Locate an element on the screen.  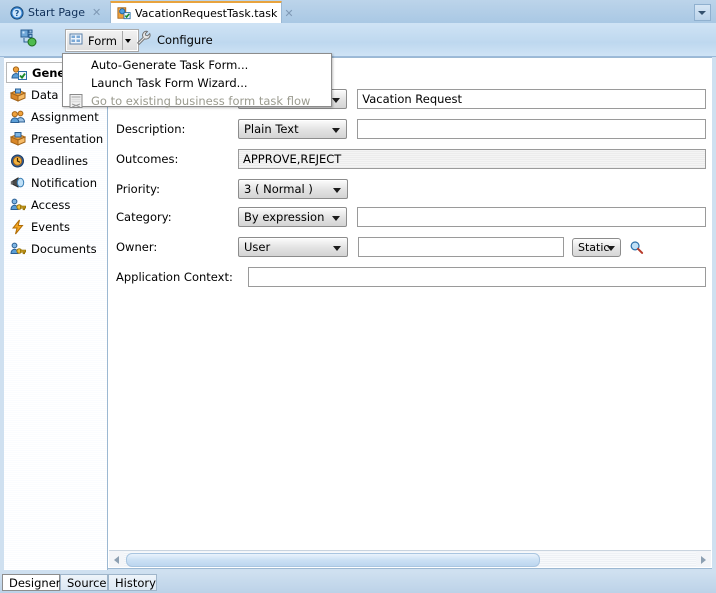
horizontal-scrollbar is located at coordinates (410, 558).